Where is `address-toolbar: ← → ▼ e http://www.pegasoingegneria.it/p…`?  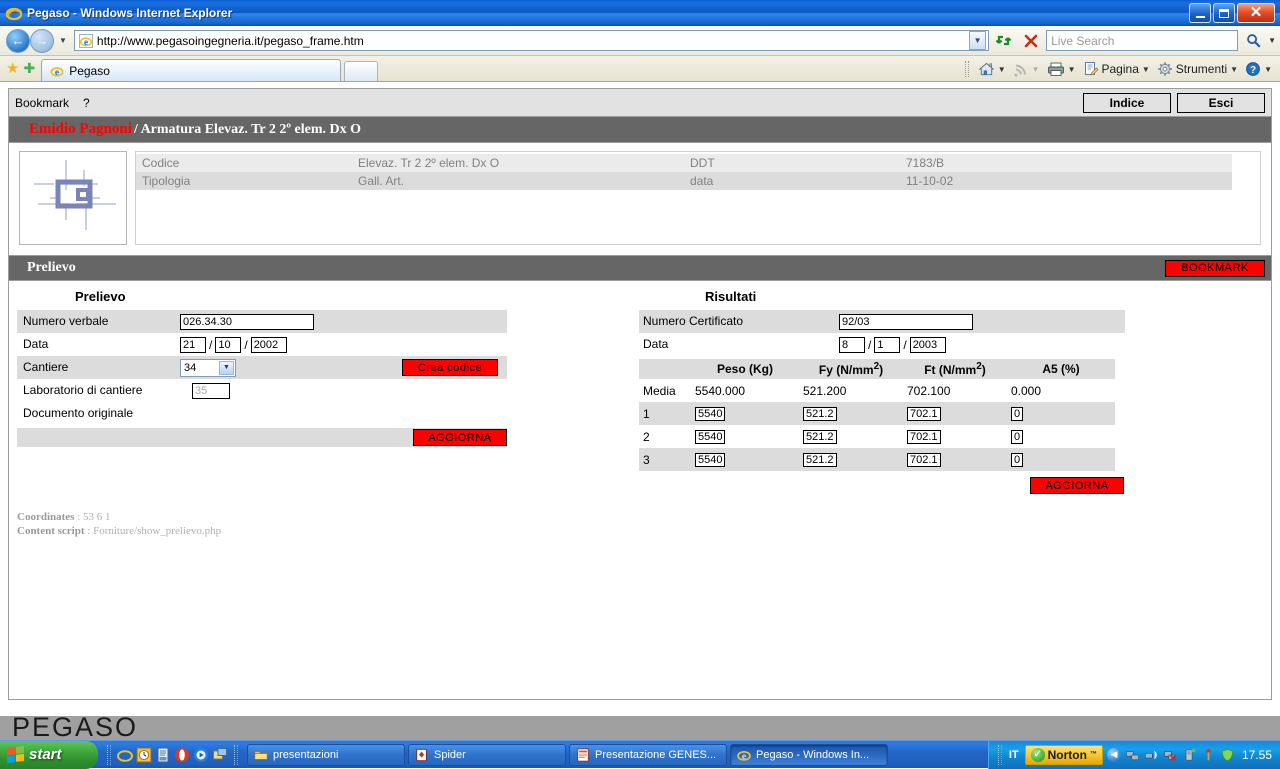
address-toolbar: ← → ▼ e http://www.pegasoingegneria.it/p… is located at coordinates (640, 41).